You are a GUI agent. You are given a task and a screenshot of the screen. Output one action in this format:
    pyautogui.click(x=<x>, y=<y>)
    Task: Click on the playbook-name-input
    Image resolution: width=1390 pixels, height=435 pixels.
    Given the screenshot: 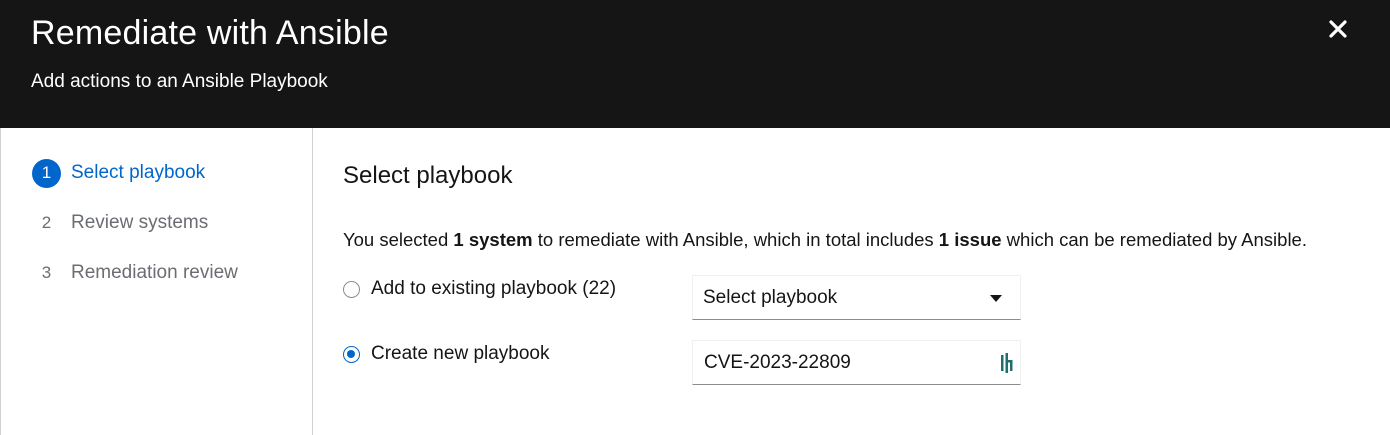 What is the action you would take?
    pyautogui.click(x=856, y=362)
    